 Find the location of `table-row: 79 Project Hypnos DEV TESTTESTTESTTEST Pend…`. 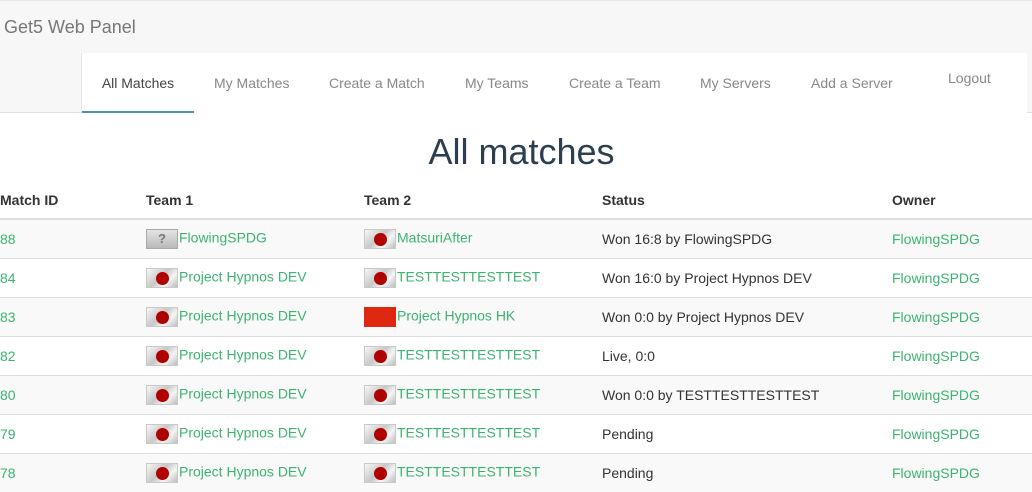

table-row: 79 Project Hypnos DEV TESTTESTTESTTEST Pend… is located at coordinates (516, 433).